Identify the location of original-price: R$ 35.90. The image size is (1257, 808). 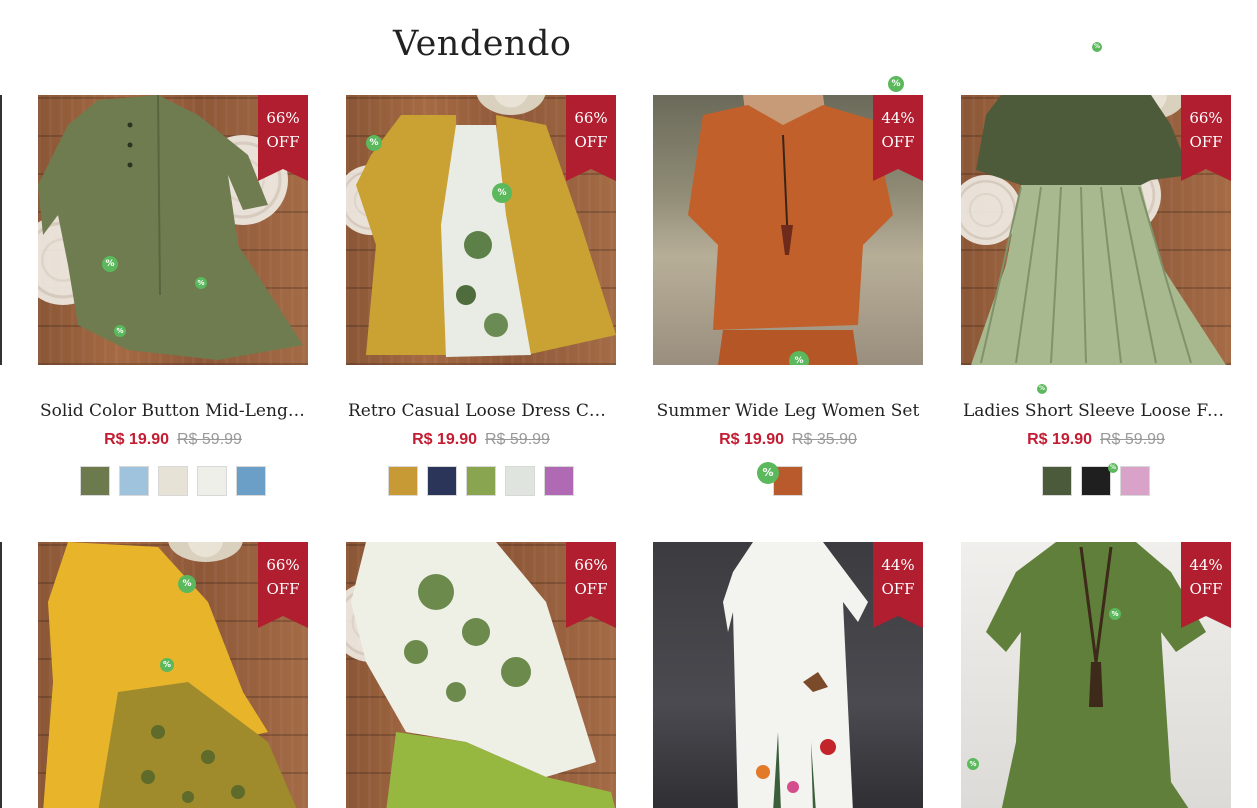
(824, 439).